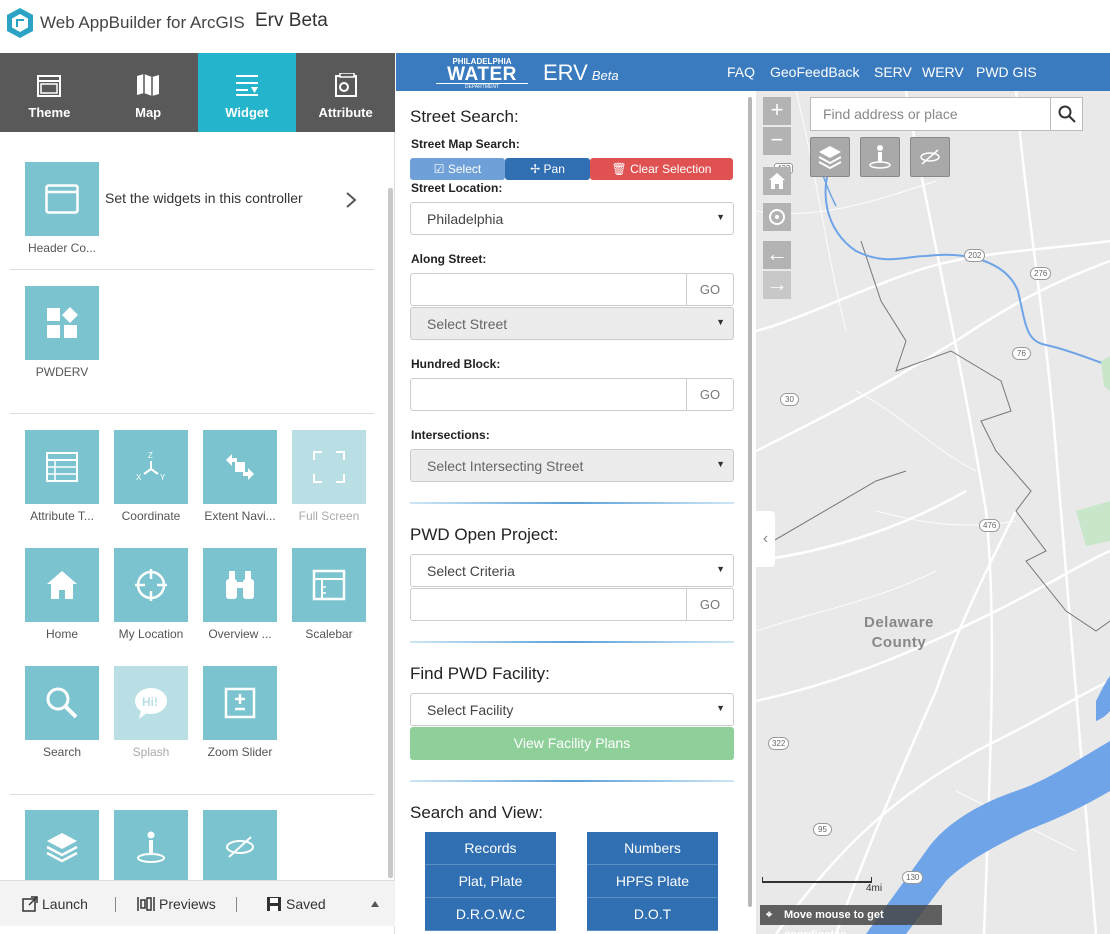 The image size is (1110, 934). I want to click on layers-widget-tile, so click(62, 845).